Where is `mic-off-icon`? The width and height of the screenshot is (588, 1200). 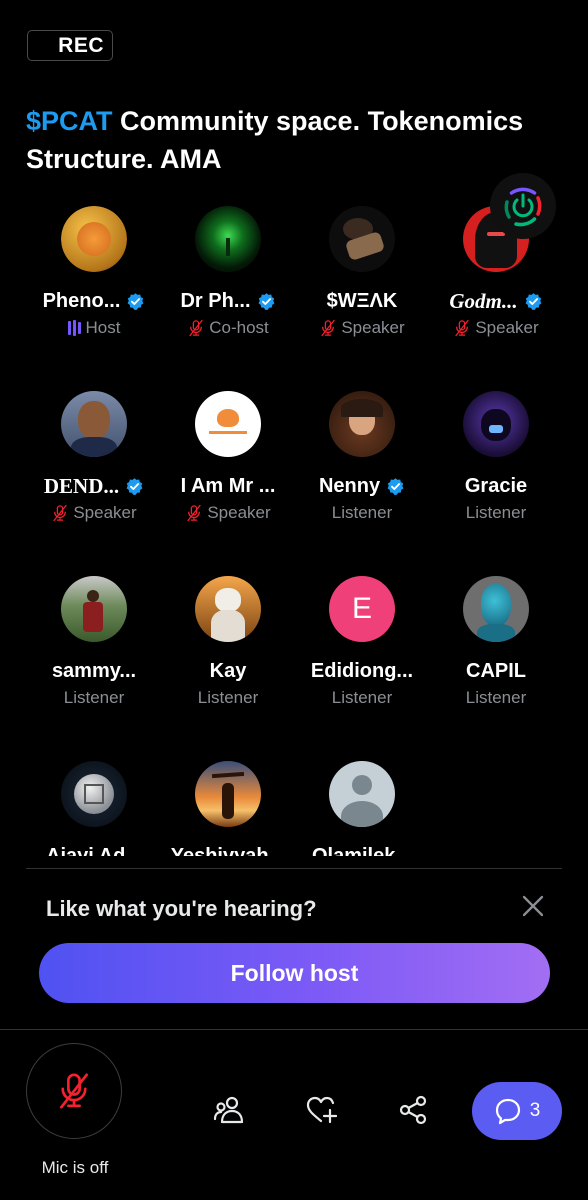
mic-off-icon is located at coordinates (74, 1091).